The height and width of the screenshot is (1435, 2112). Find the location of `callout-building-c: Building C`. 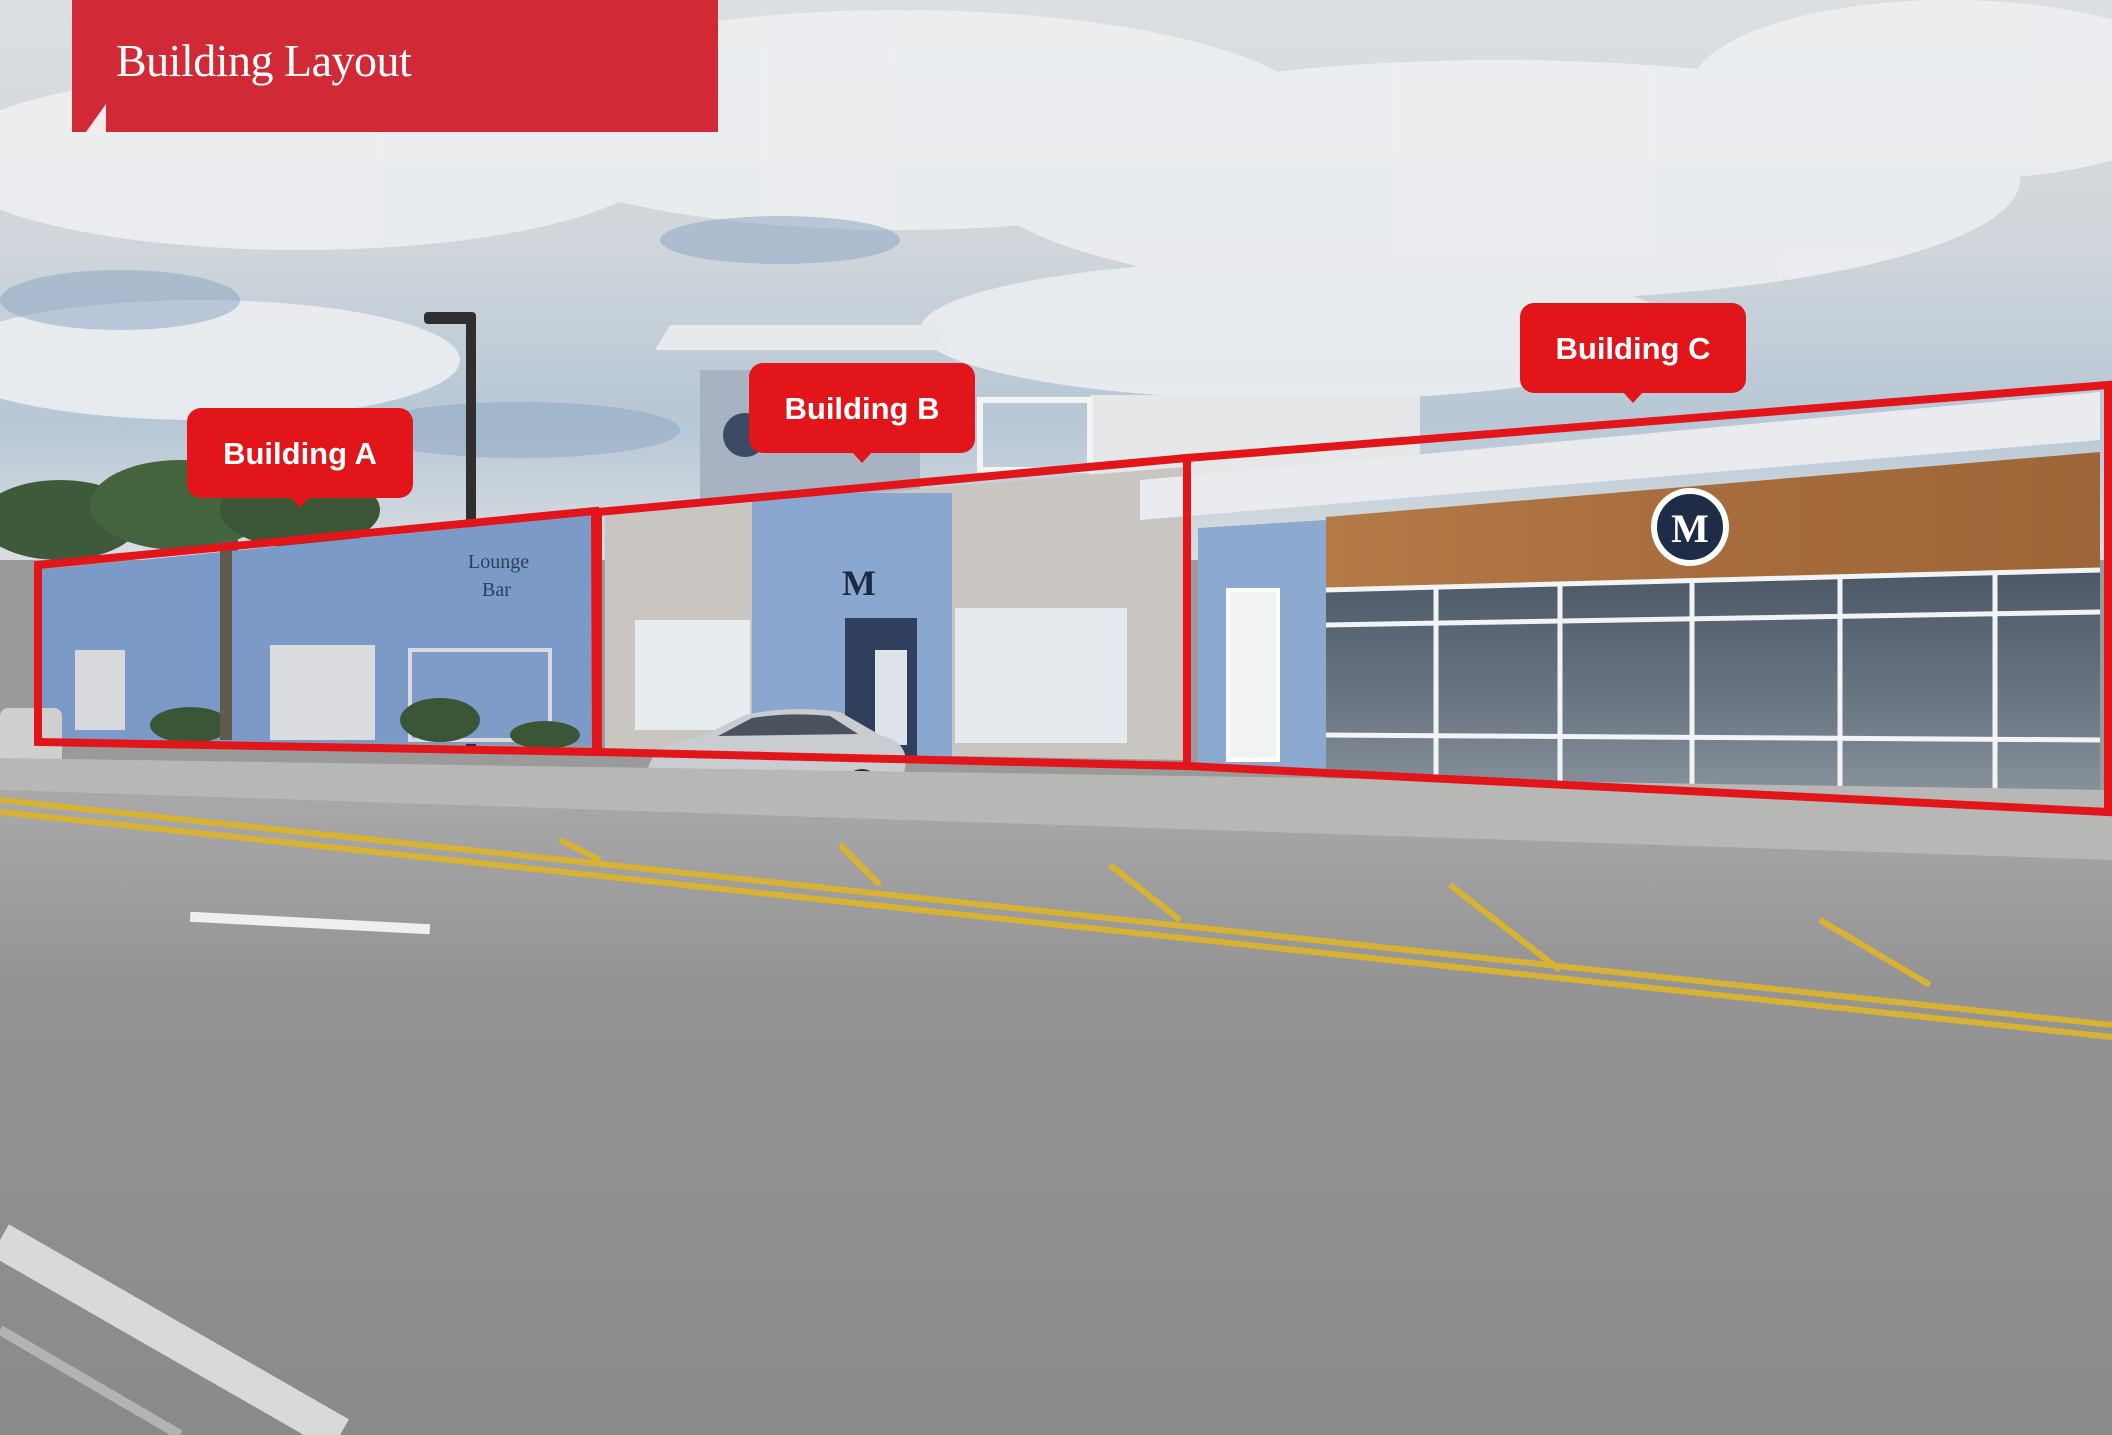

callout-building-c: Building C is located at coordinates (1633, 353).